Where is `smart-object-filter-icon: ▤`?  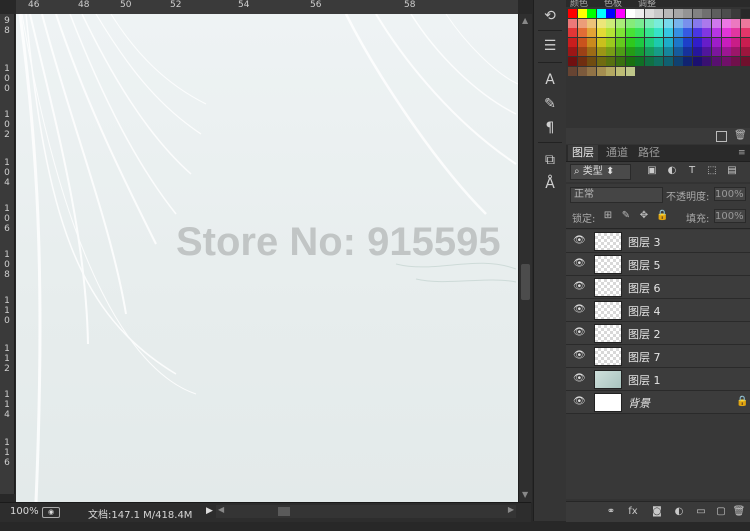 smart-object-filter-icon: ▤ is located at coordinates (732, 171).